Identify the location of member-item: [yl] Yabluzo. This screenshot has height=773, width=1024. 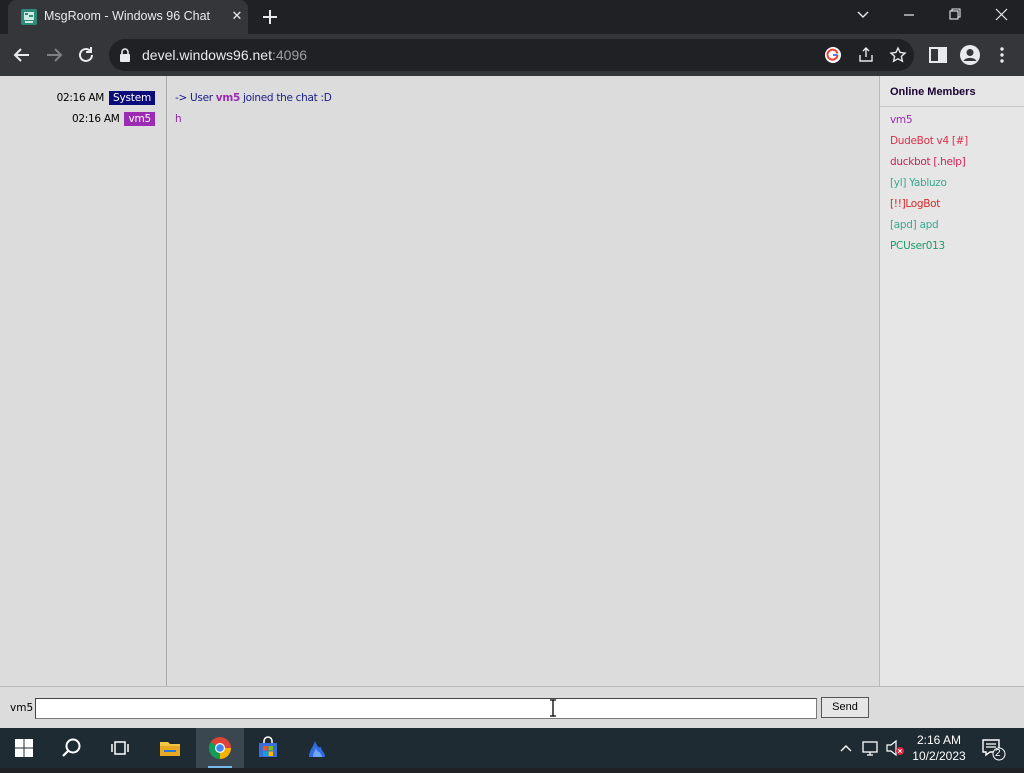
(918, 183).